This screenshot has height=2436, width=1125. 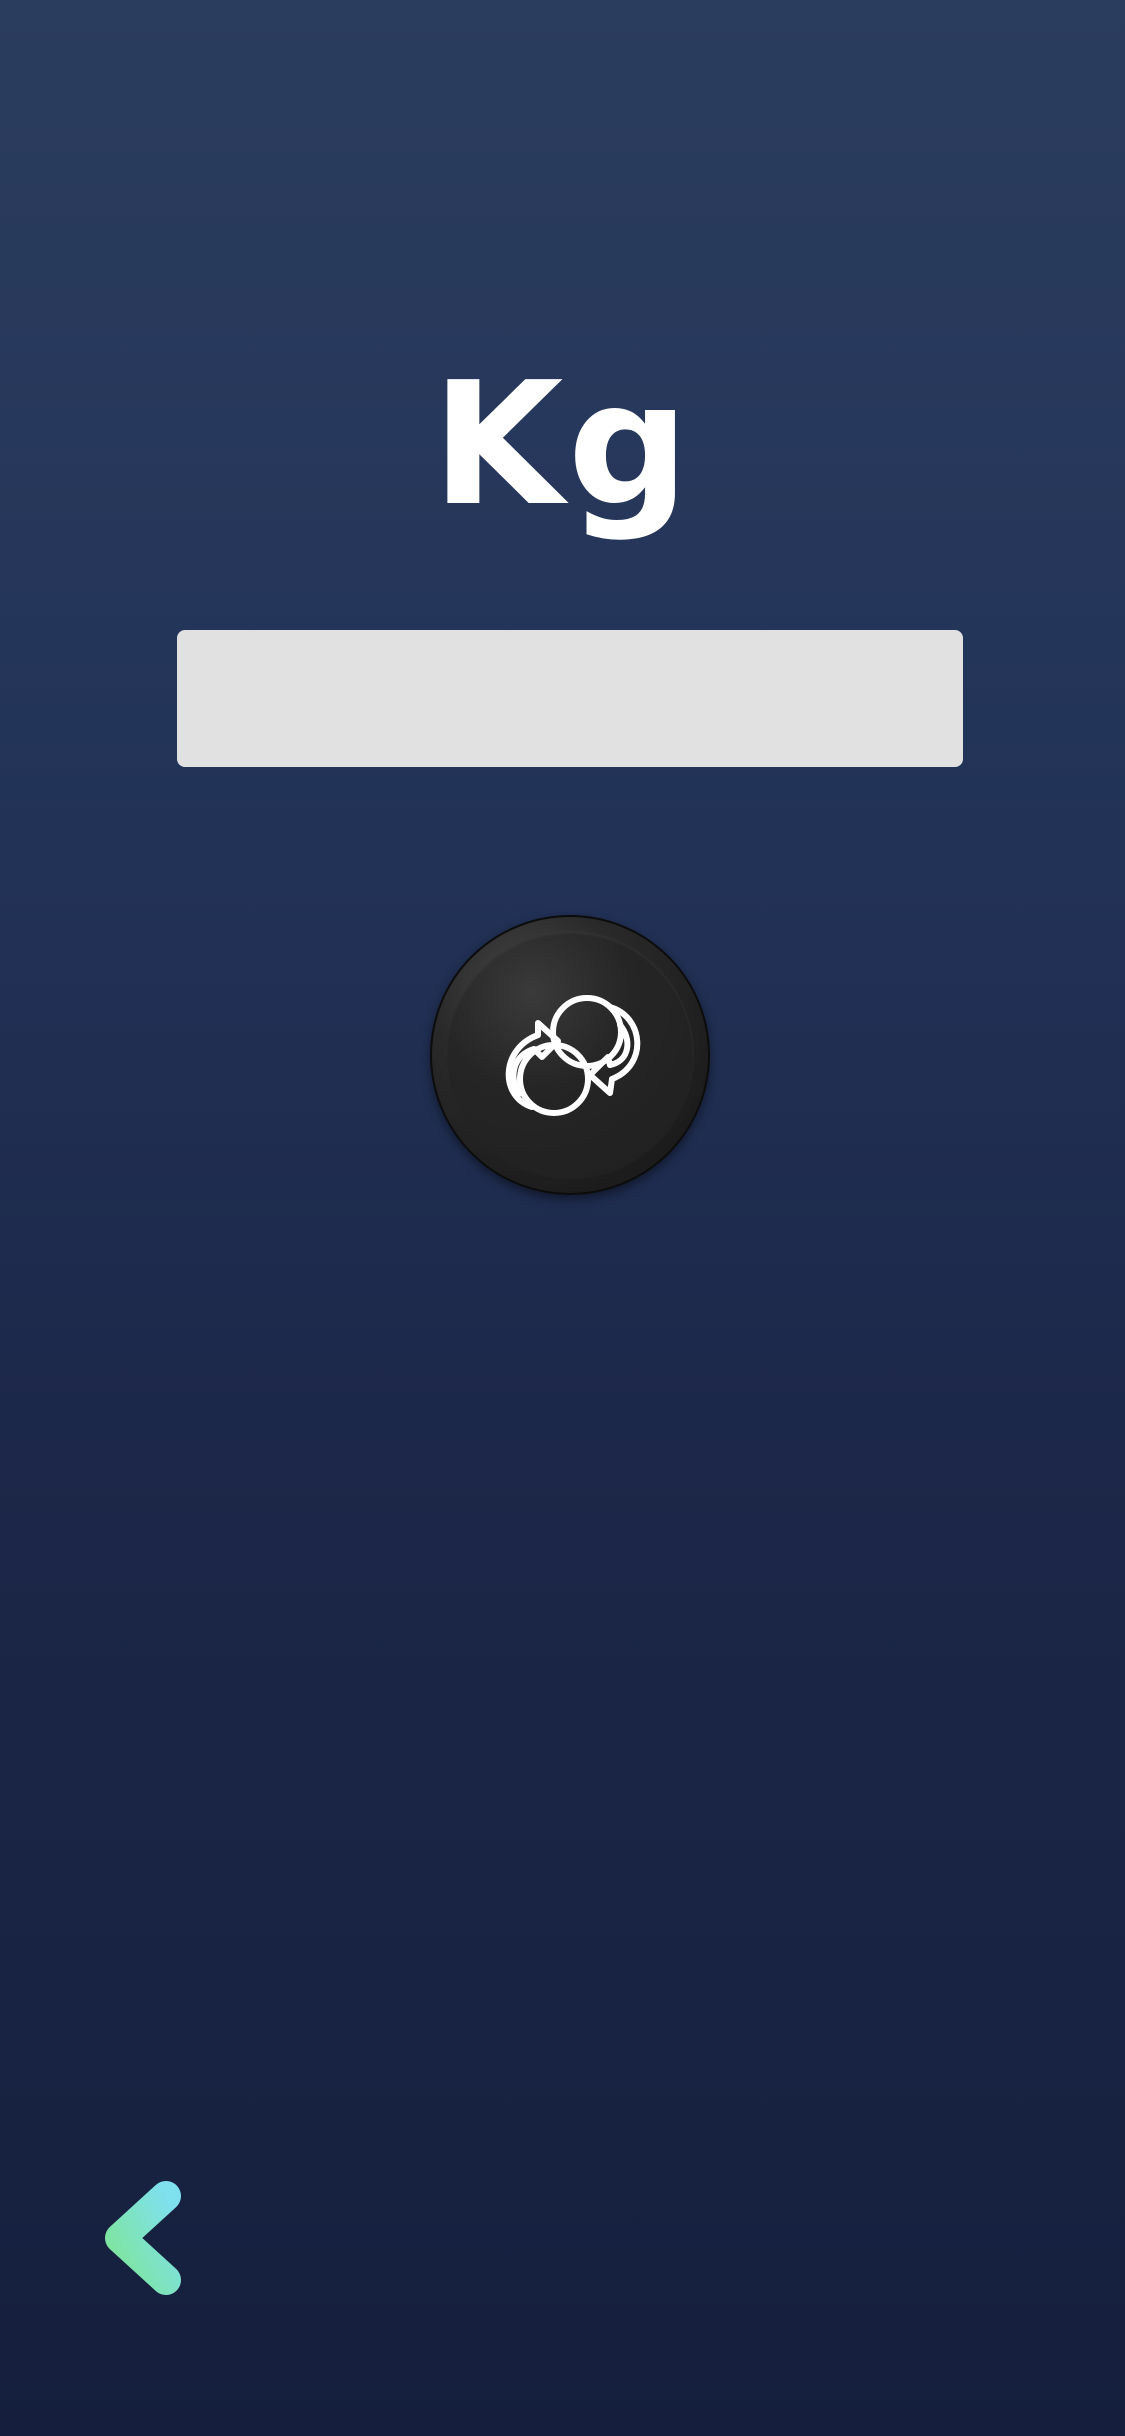 What do you see at coordinates (562, 445) in the screenshot?
I see `unit-title: Kg` at bounding box center [562, 445].